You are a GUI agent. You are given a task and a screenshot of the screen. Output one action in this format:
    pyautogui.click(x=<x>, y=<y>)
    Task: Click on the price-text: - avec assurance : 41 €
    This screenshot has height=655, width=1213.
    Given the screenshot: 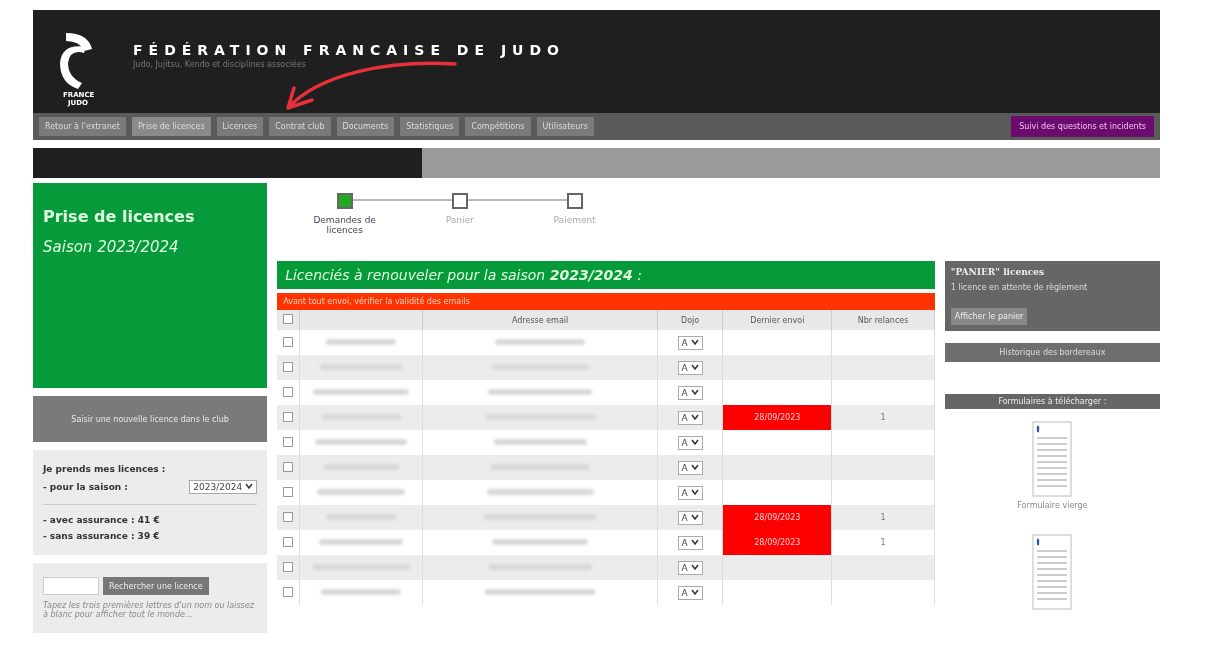 What is the action you would take?
    pyautogui.click(x=102, y=520)
    